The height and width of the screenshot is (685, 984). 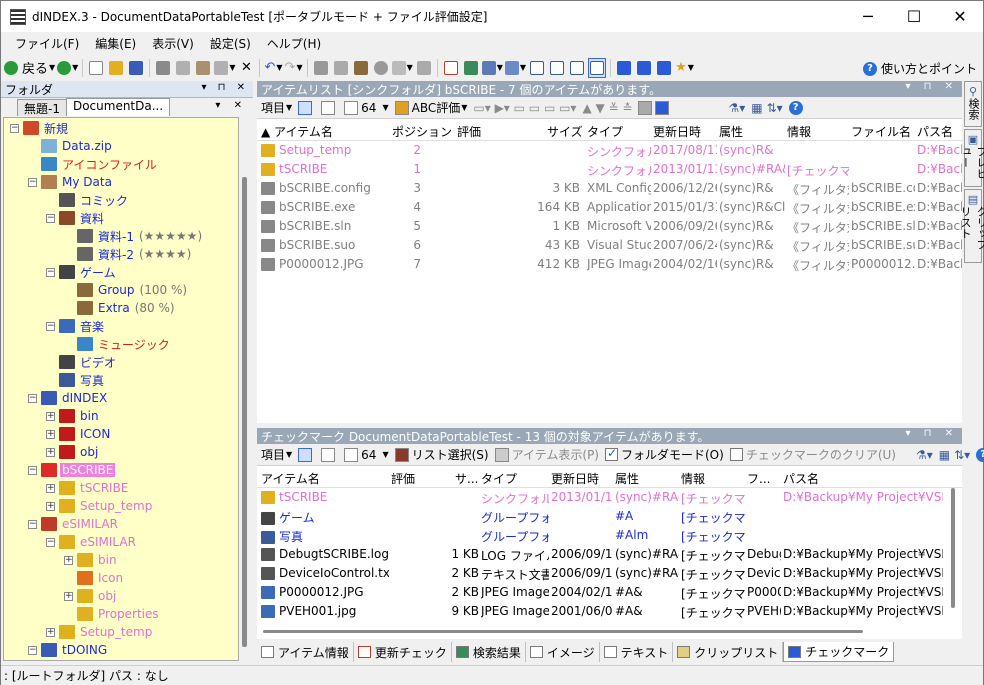 I want to click on tab-checkmark: チェックマーク, so click(x=839, y=652).